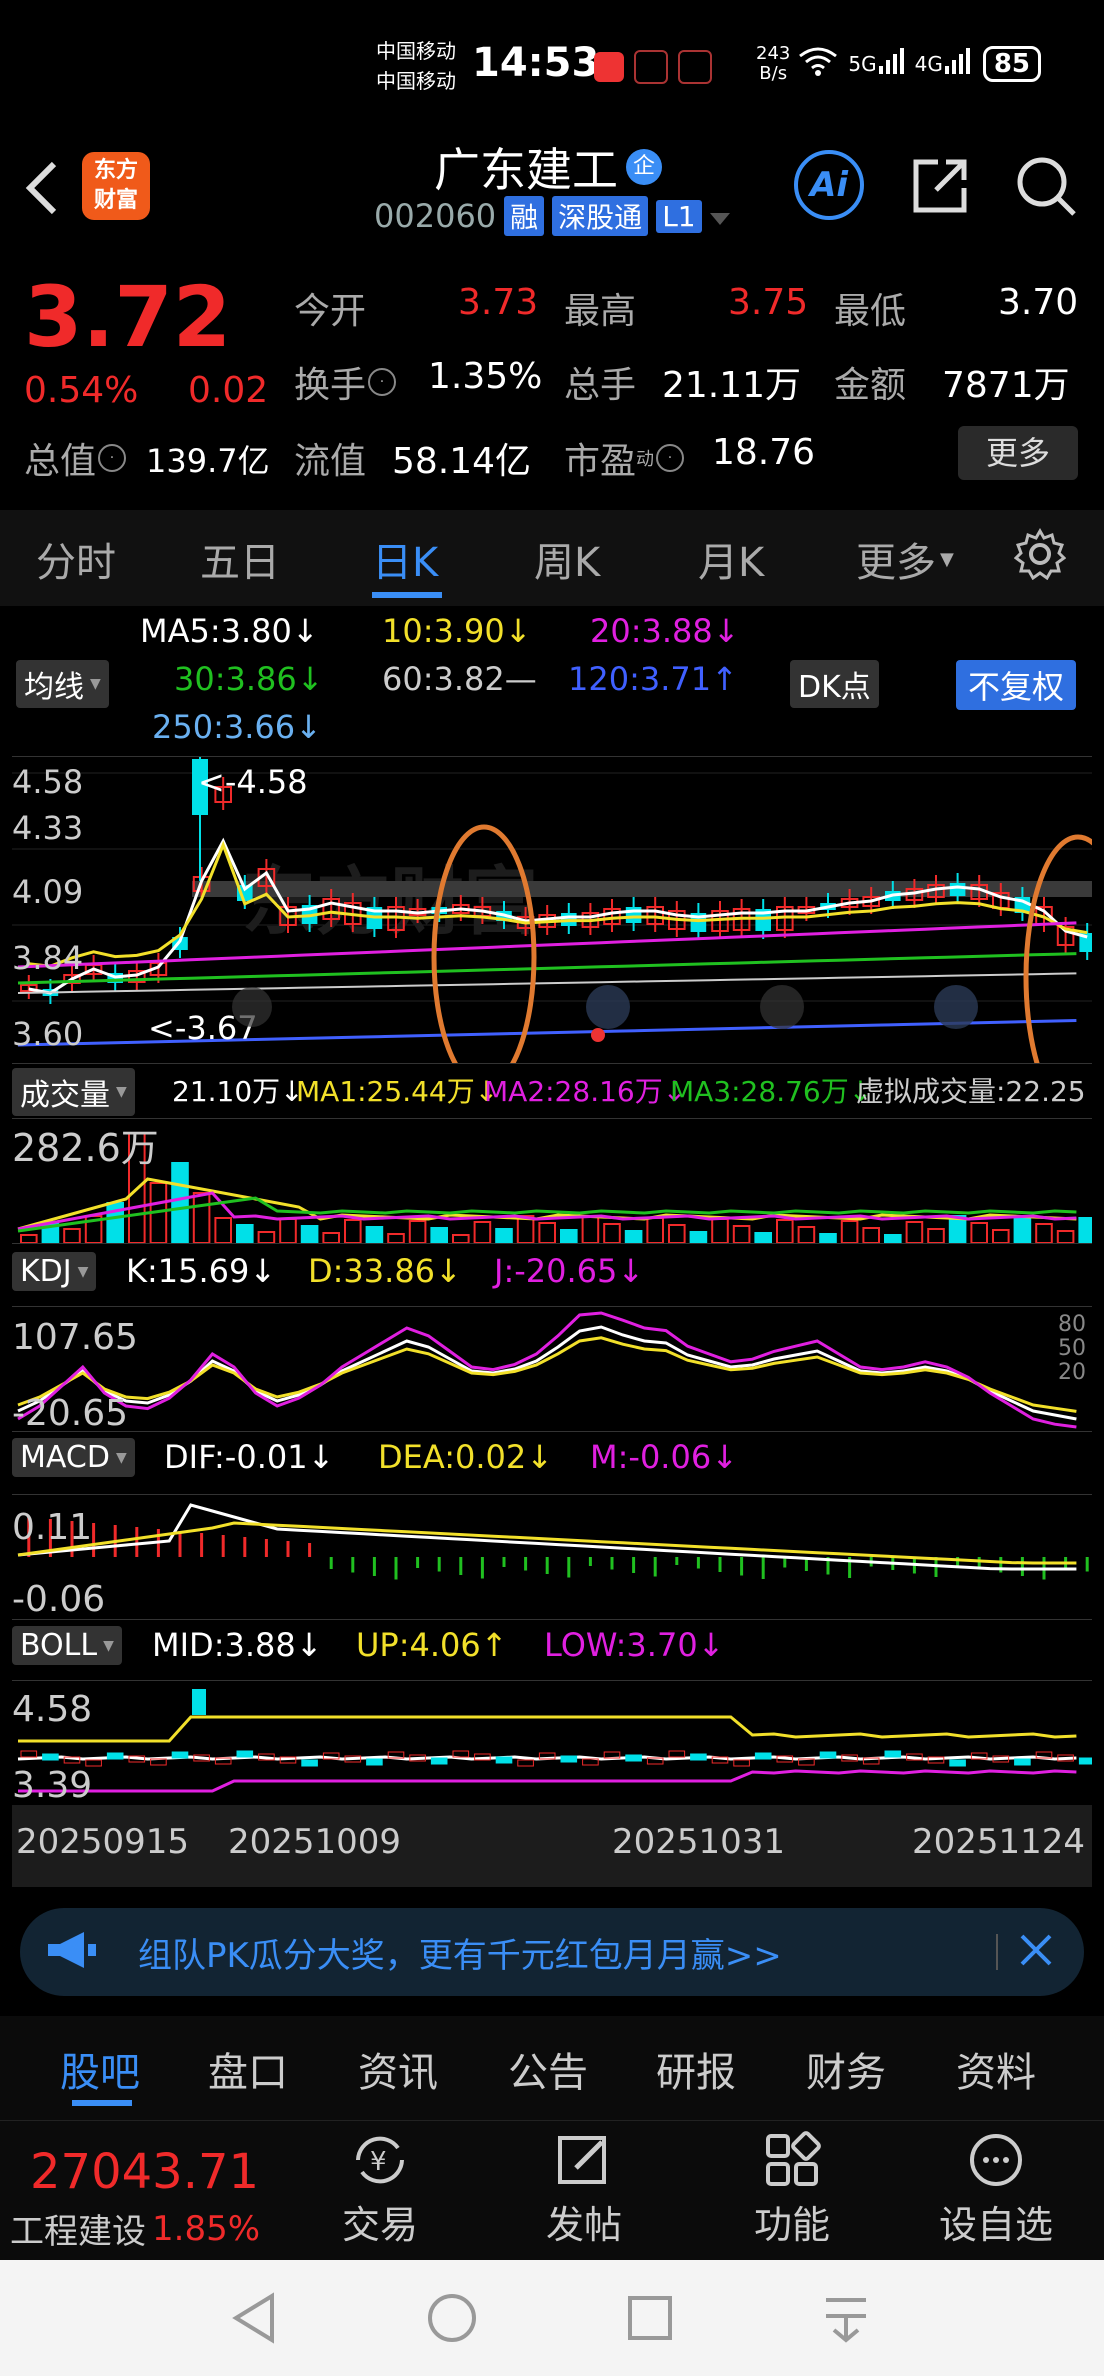 The image size is (1104, 2376). What do you see at coordinates (633, 915) in the screenshot?
I see `candle-body` at bounding box center [633, 915].